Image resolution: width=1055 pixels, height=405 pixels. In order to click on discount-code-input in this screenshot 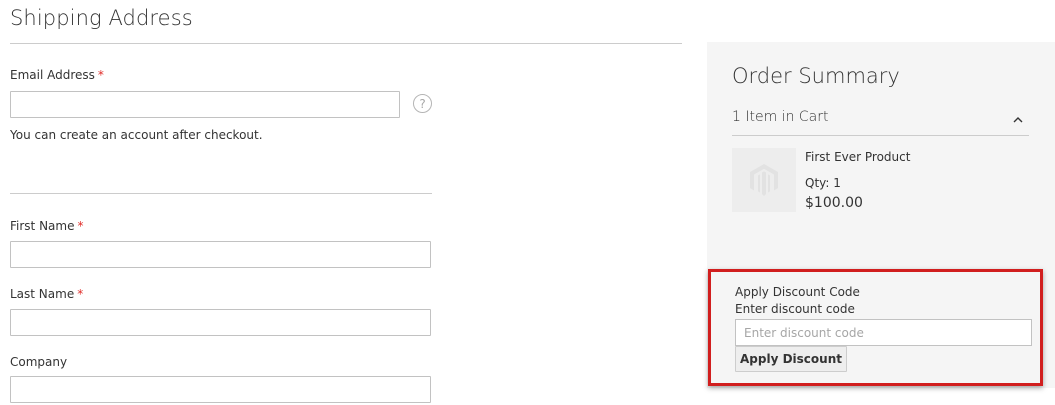, I will do `click(883, 332)`.